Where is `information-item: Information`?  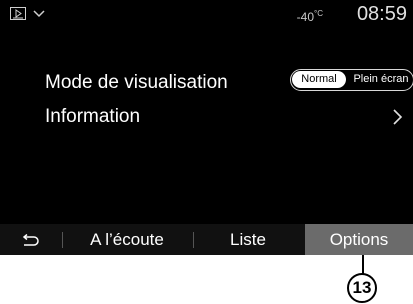
information-item: Information is located at coordinates (92, 117).